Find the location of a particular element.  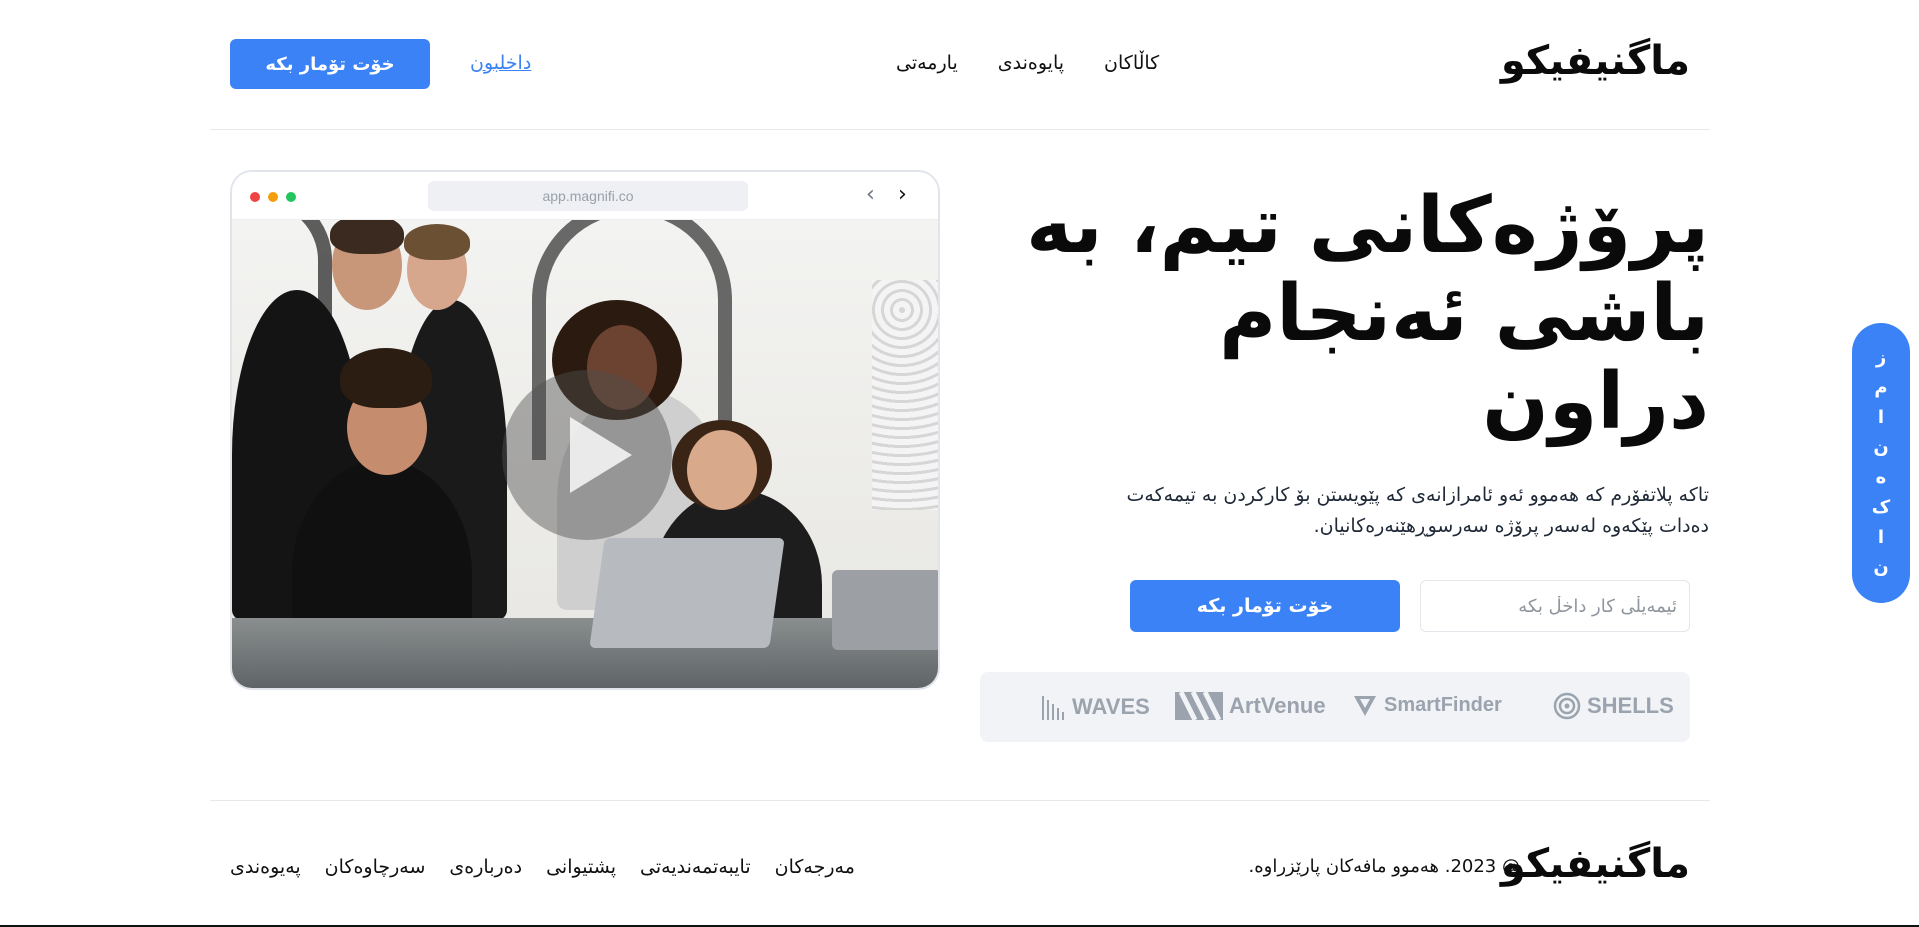

footer-link-contact: پەیوەندی is located at coordinates (265, 867).